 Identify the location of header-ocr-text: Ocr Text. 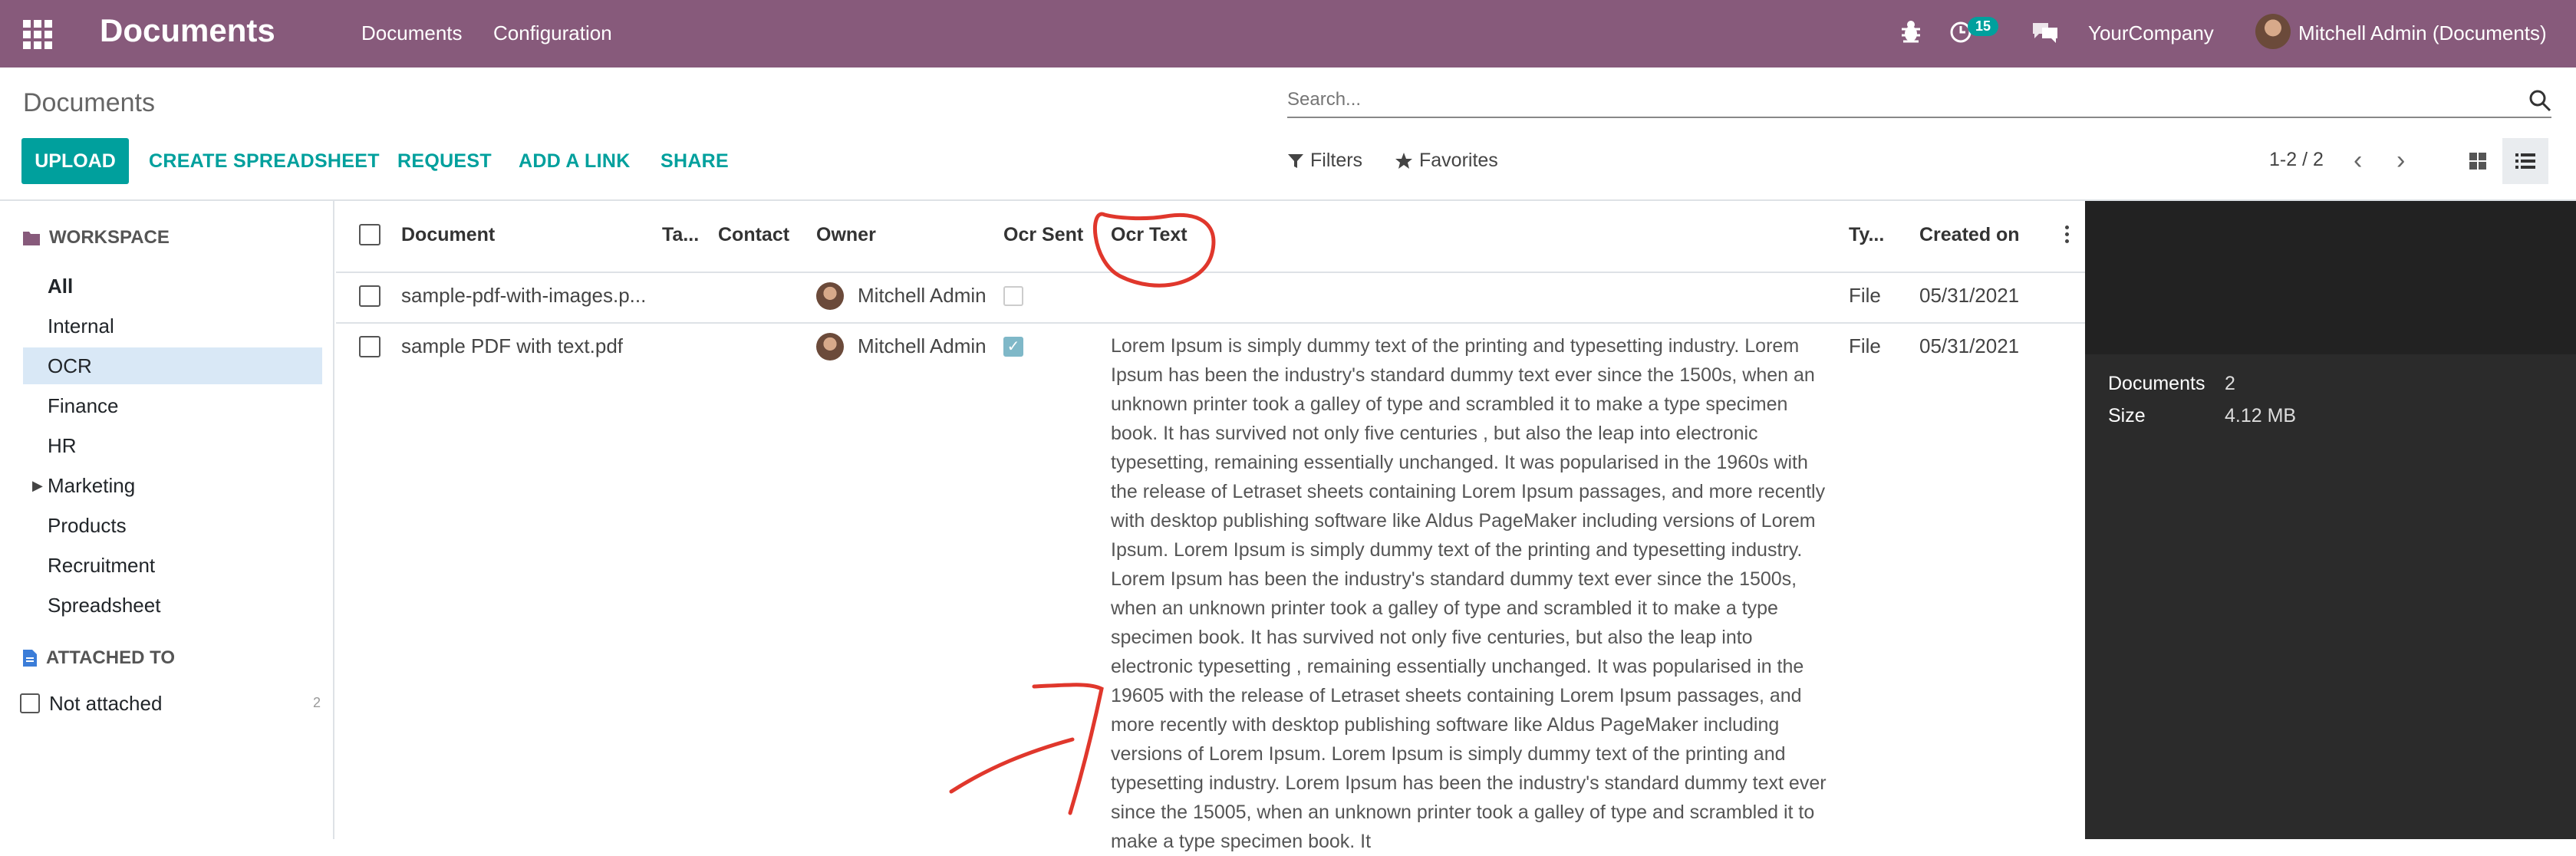
(1149, 235).